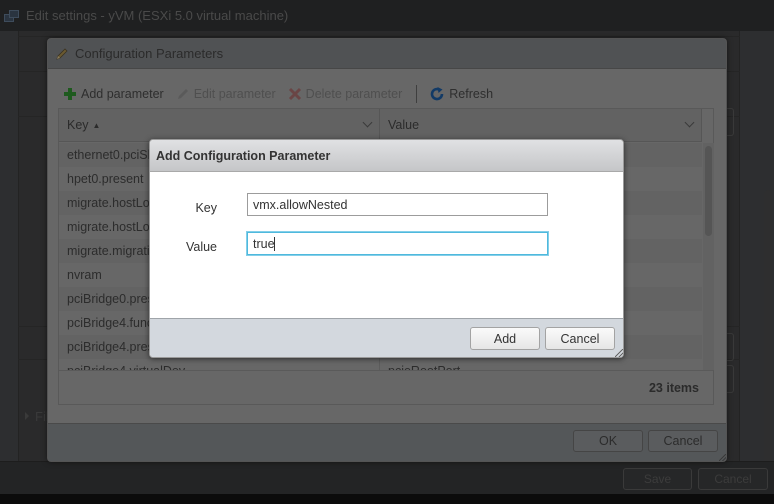 The width and height of the screenshot is (774, 504). I want to click on configuration-parameters-header: Configuration Parameters, so click(387, 54).